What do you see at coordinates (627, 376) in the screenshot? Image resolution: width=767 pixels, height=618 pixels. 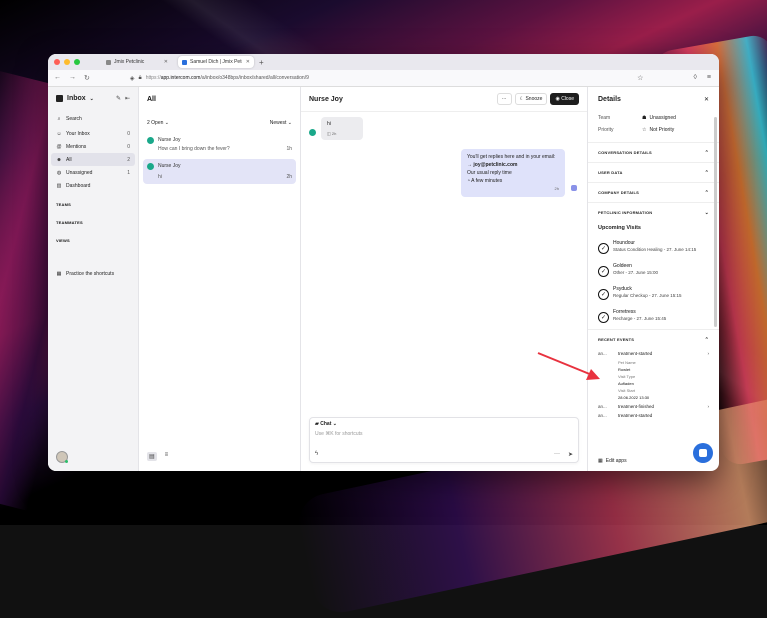 I see `event-field-label: Visit Type` at bounding box center [627, 376].